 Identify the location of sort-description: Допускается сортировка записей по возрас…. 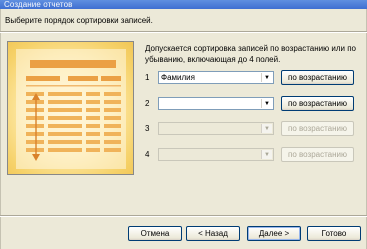
(250, 54).